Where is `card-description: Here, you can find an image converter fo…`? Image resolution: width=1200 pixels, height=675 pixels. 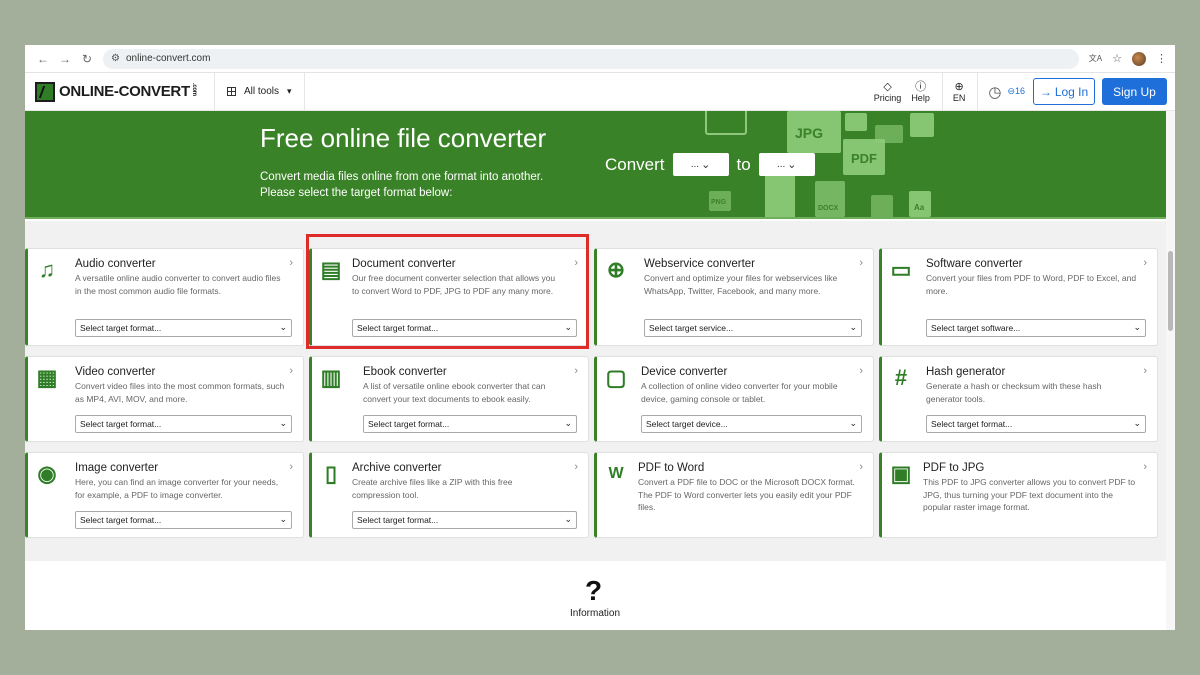 card-description: Here, you can find an image converter fo… is located at coordinates (177, 488).